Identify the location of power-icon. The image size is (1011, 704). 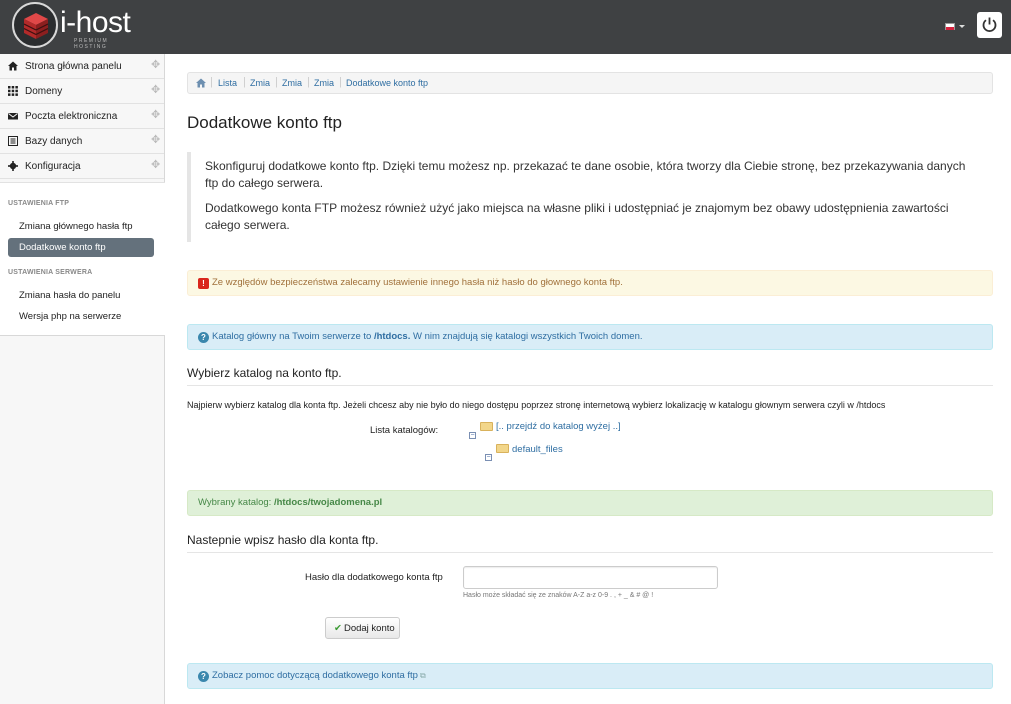
(989, 24).